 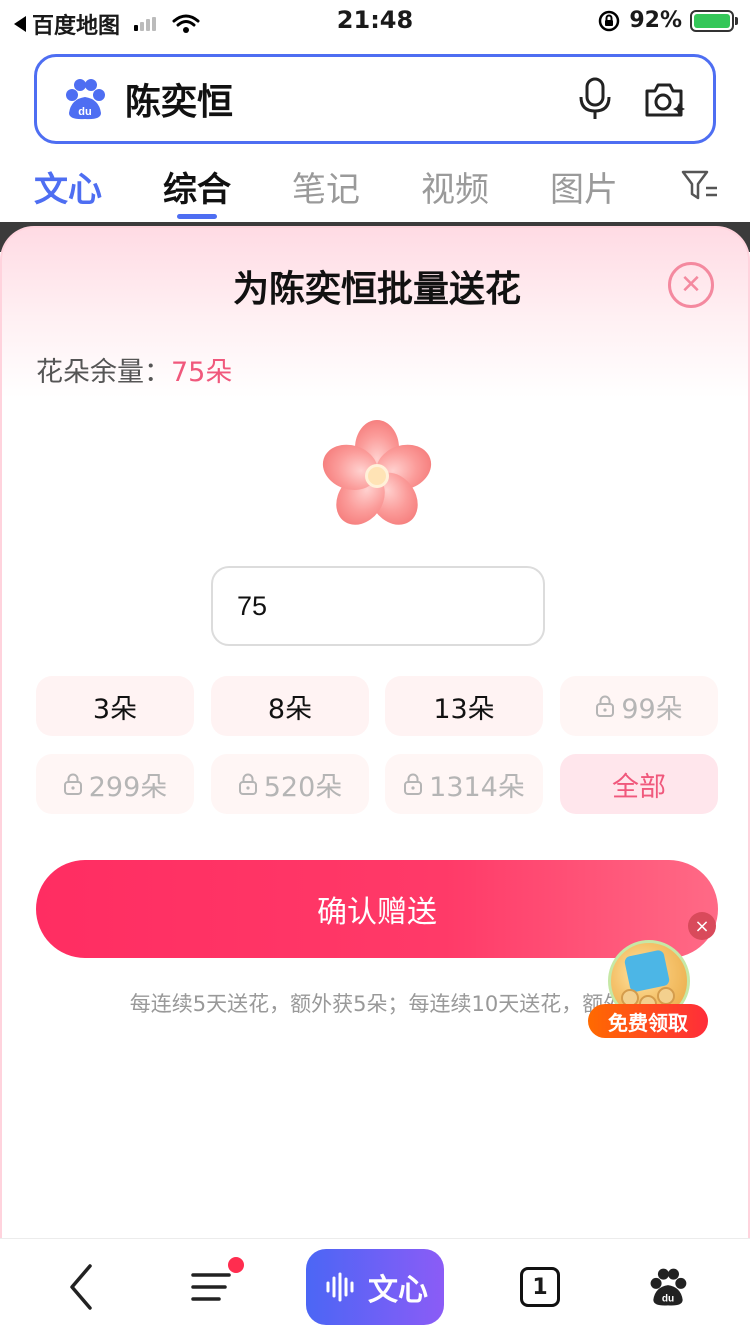 I want to click on chip-label: 299朵, so click(x=128, y=787).